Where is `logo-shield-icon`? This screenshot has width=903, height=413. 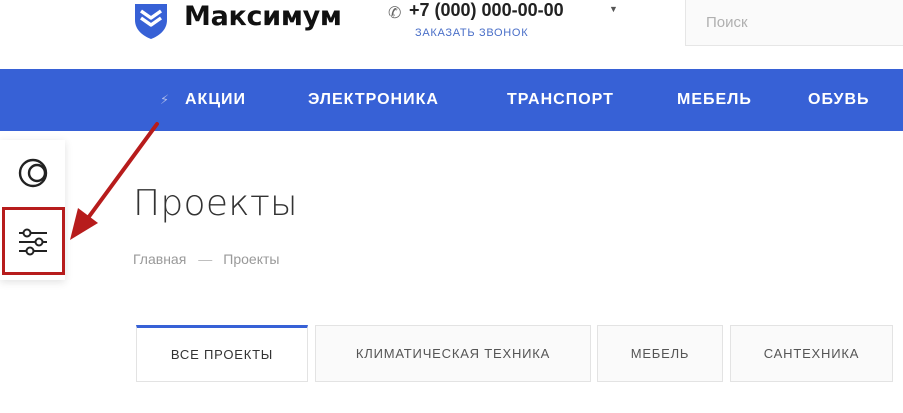
logo-shield-icon is located at coordinates (151, 21).